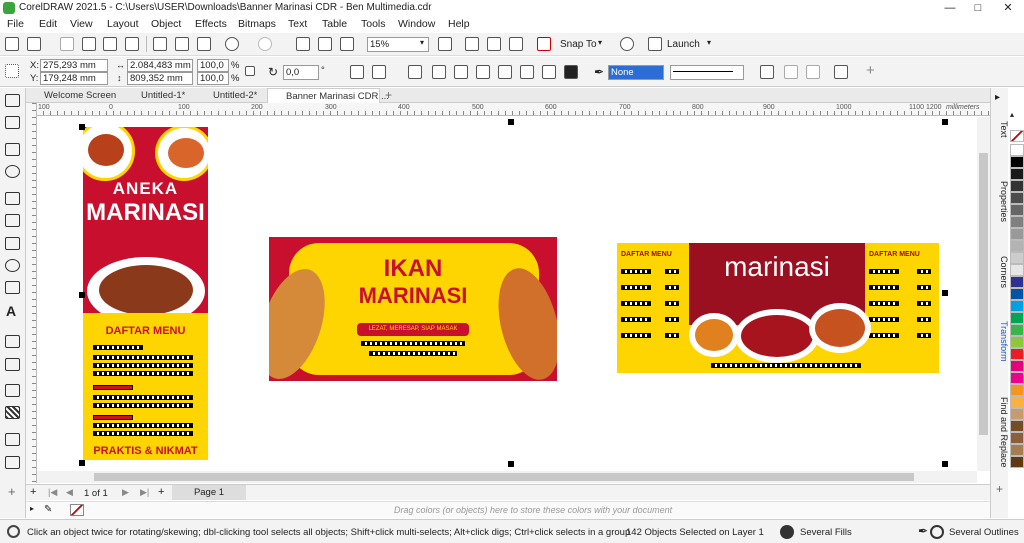 The height and width of the screenshot is (543, 1024). What do you see at coordinates (549, 72) in the screenshot?
I see `back-minus-front-icon` at bounding box center [549, 72].